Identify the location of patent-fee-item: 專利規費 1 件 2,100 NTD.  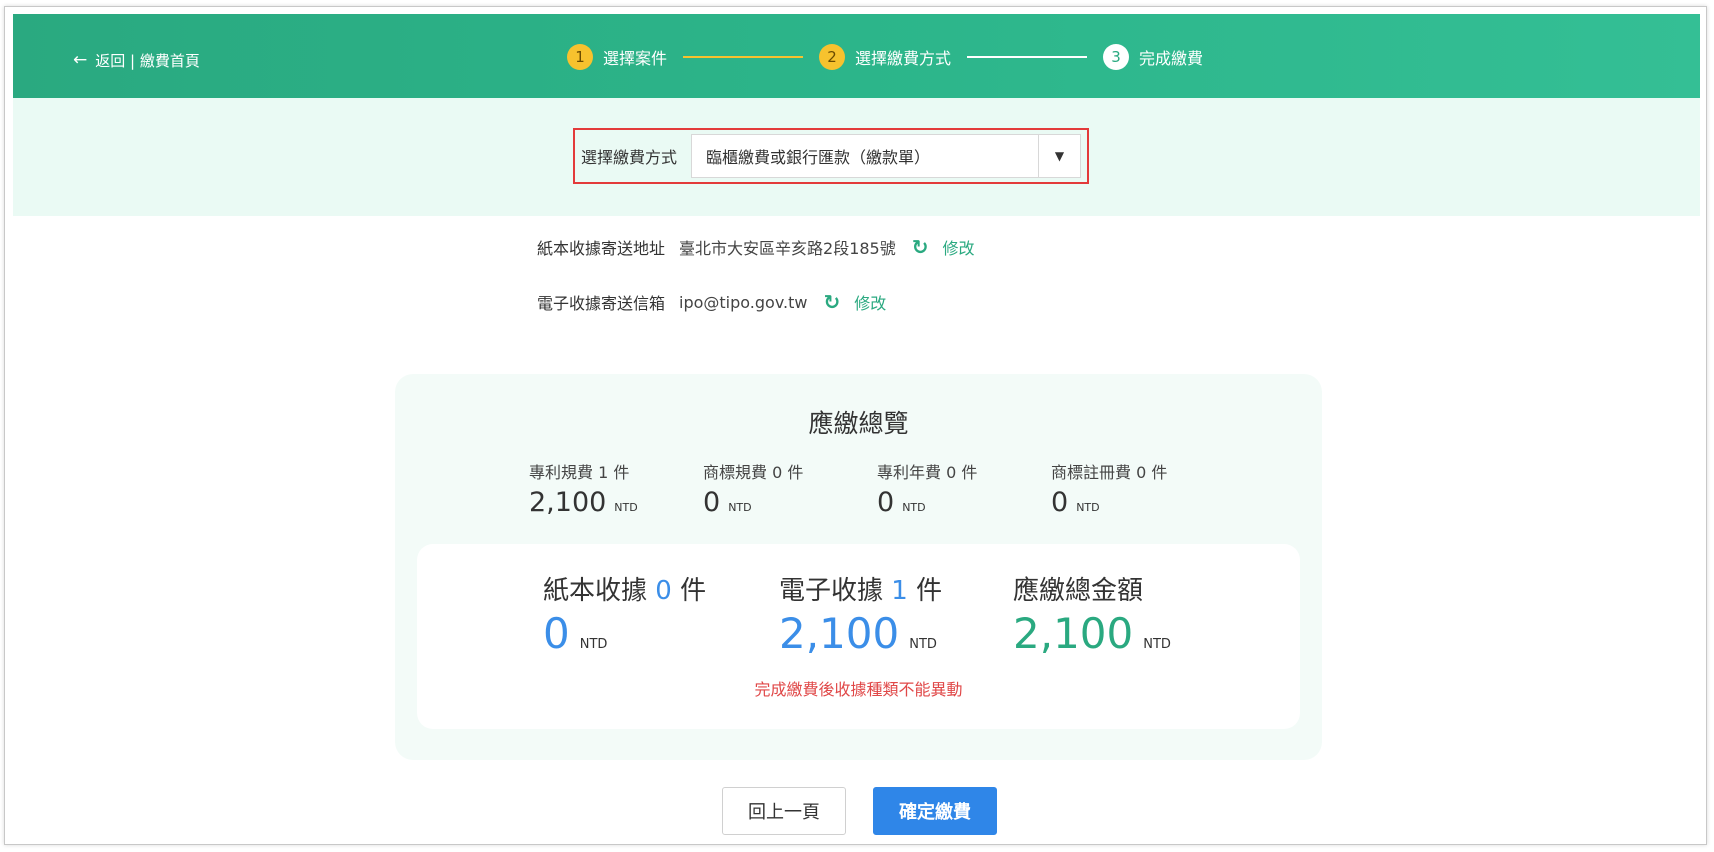
(583, 488).